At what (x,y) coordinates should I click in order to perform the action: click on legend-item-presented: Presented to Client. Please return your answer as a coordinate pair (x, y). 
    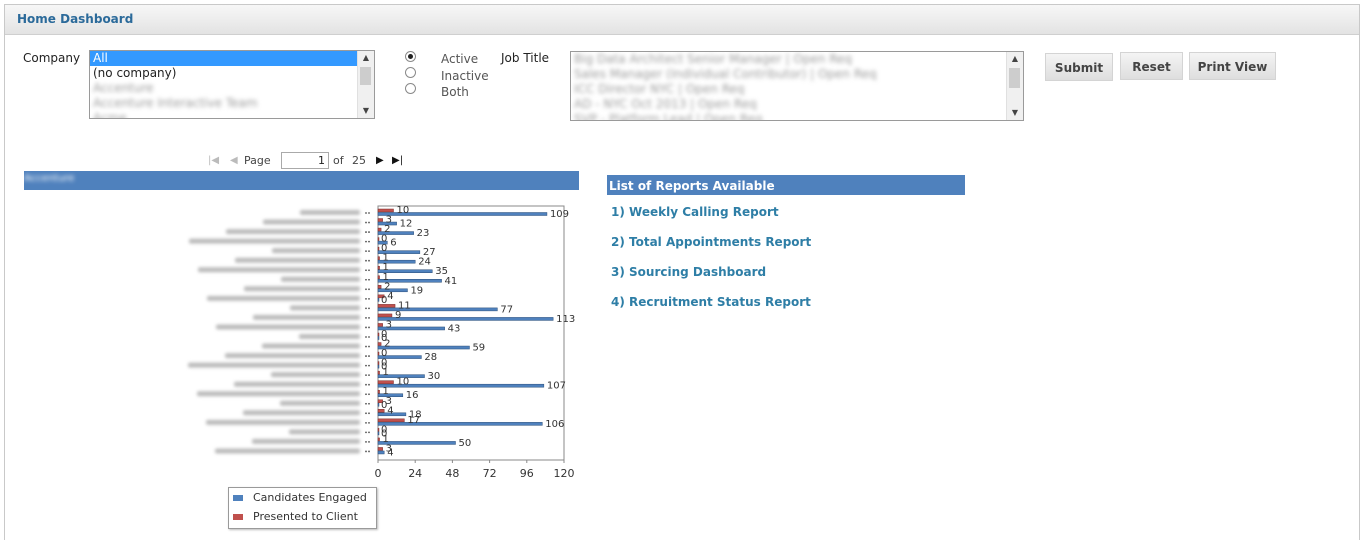
    Looking at the image, I should click on (295, 516).